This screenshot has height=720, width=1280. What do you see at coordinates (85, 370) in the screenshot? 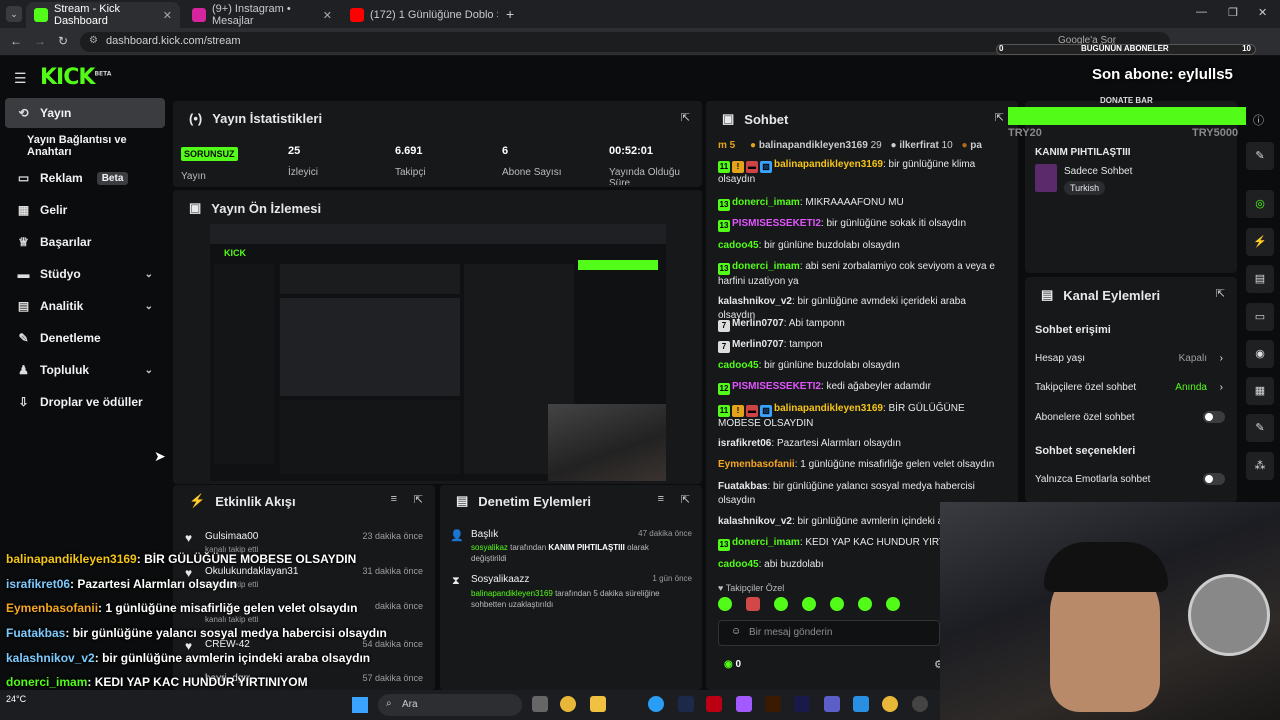
I see `sidebar-item-topluluk: ♟ Topluluk ⌄` at bounding box center [85, 370].